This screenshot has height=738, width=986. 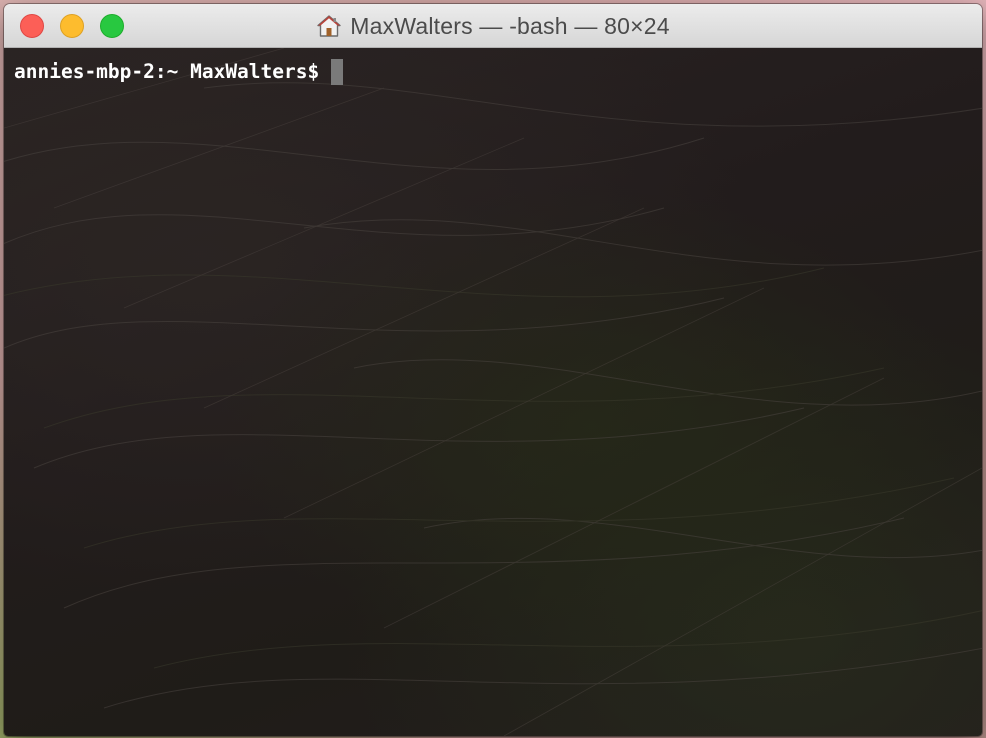 What do you see at coordinates (510, 25) in the screenshot?
I see `window-title: MaxWalters — -bash — 80×24` at bounding box center [510, 25].